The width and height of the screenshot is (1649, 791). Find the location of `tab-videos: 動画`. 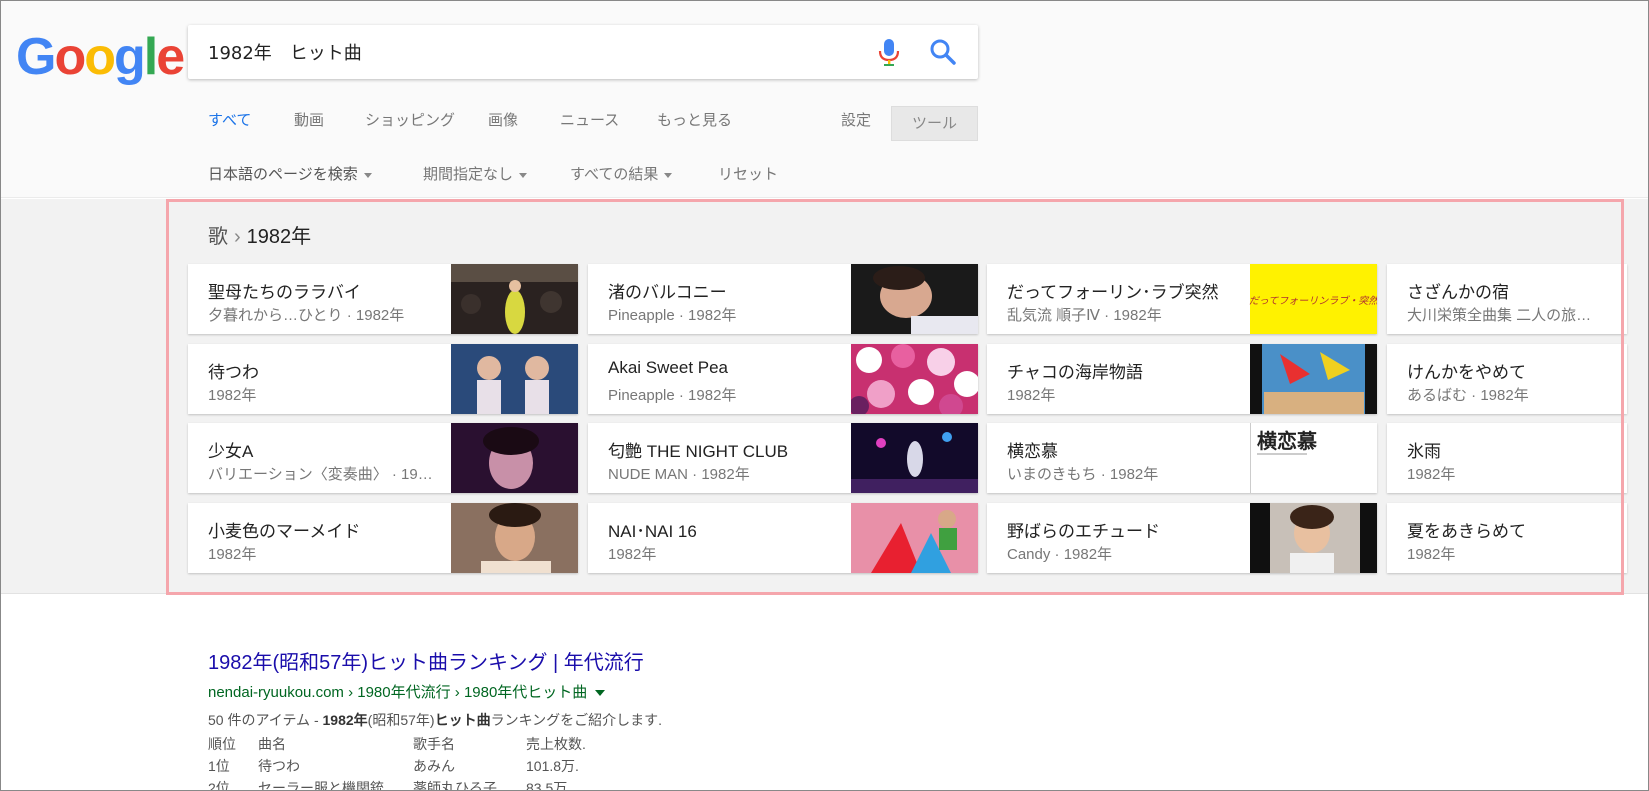

tab-videos: 動画 is located at coordinates (309, 119).